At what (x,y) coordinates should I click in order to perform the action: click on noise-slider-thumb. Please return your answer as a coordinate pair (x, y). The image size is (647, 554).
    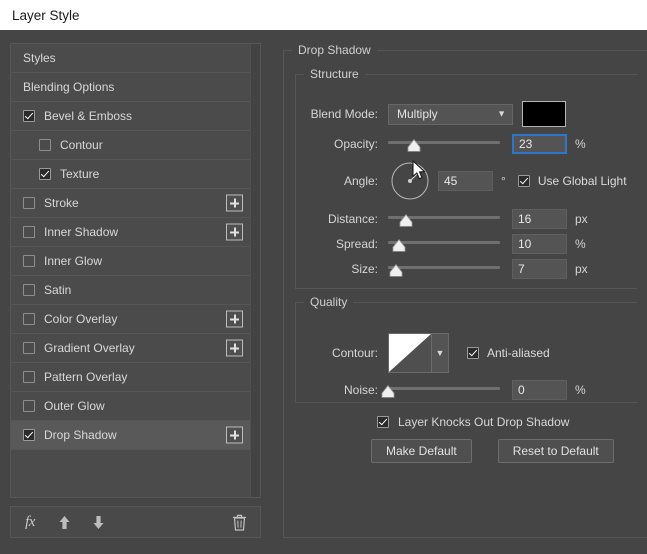
    Looking at the image, I should click on (388, 391).